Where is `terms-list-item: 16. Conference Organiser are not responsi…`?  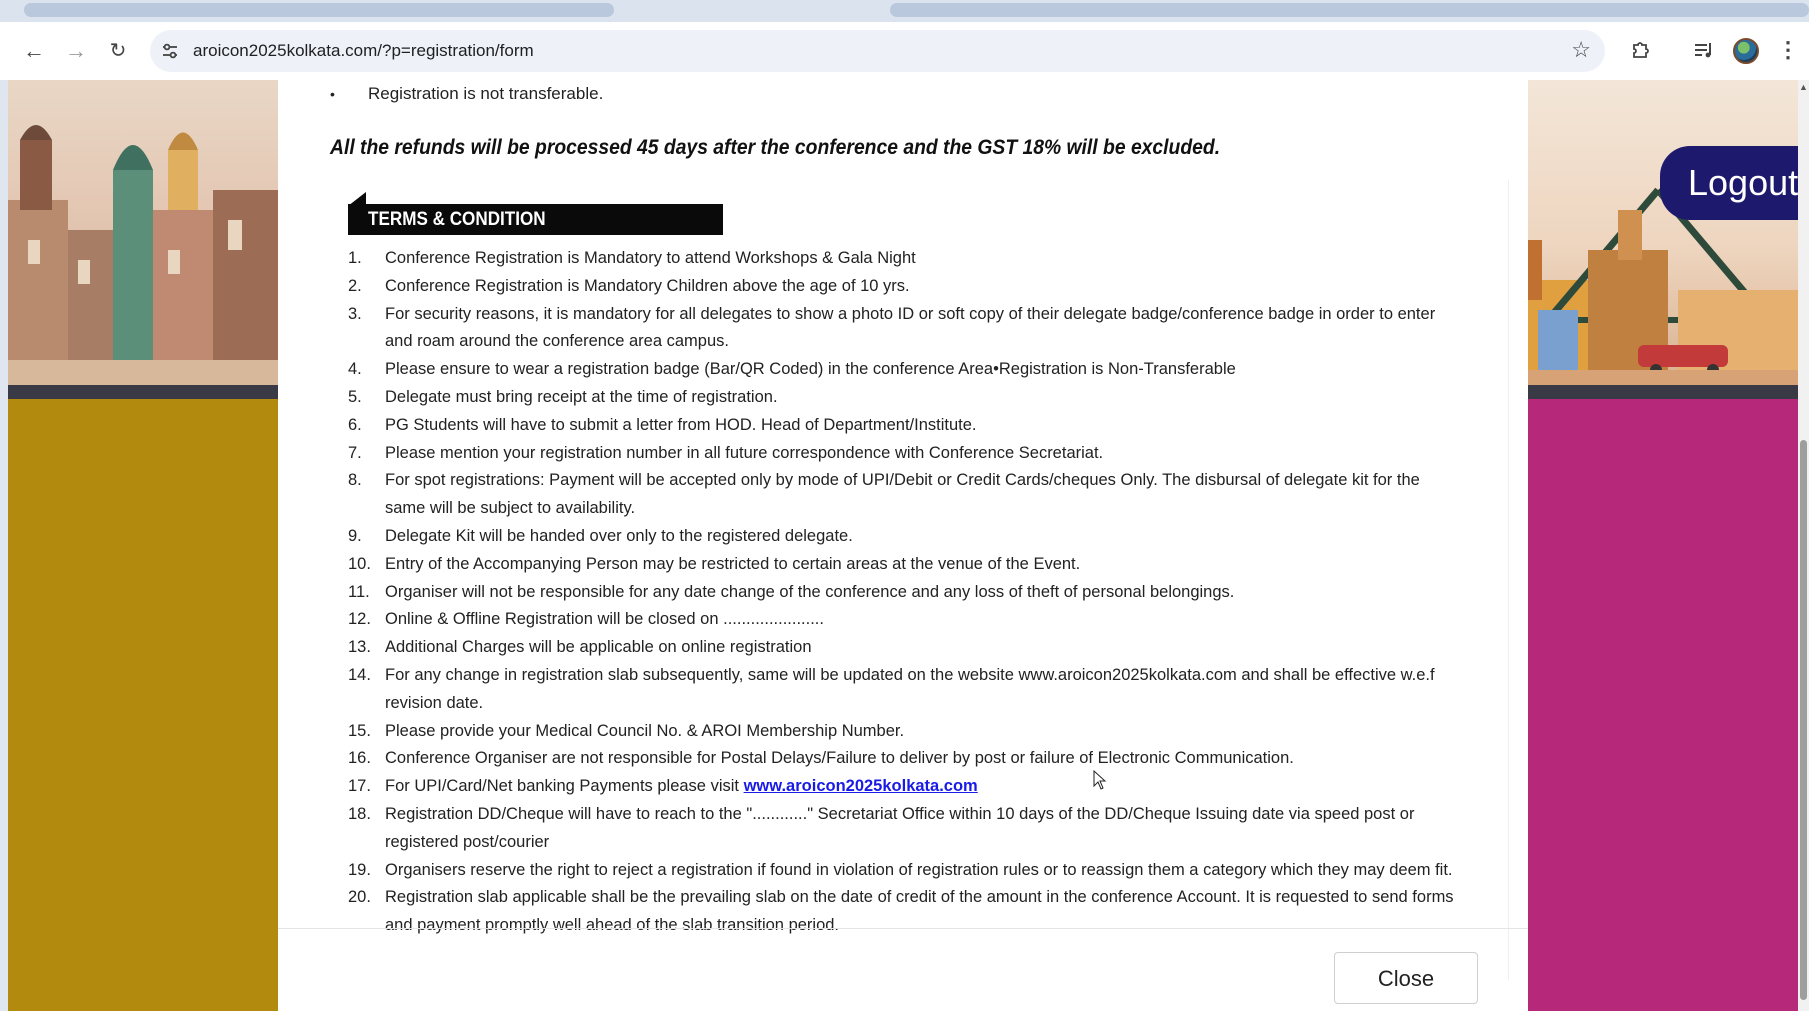 terms-list-item: 16. Conference Organiser are not responsi… is located at coordinates (903, 759).